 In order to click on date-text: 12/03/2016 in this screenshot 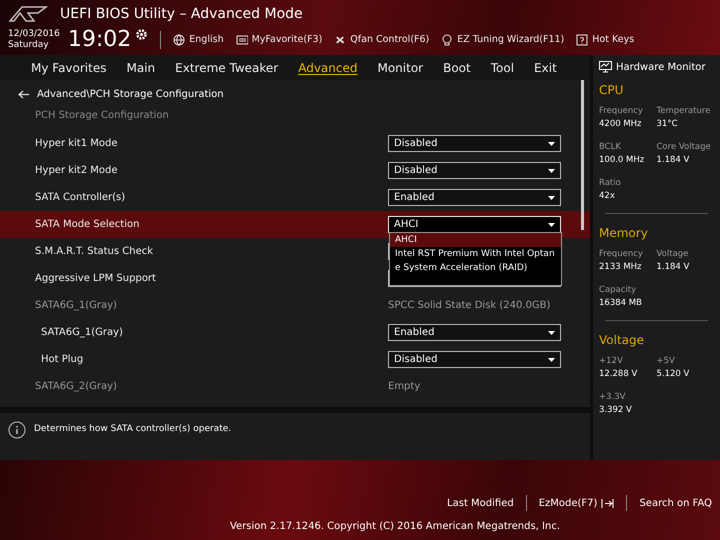, I will do `click(34, 34)`.